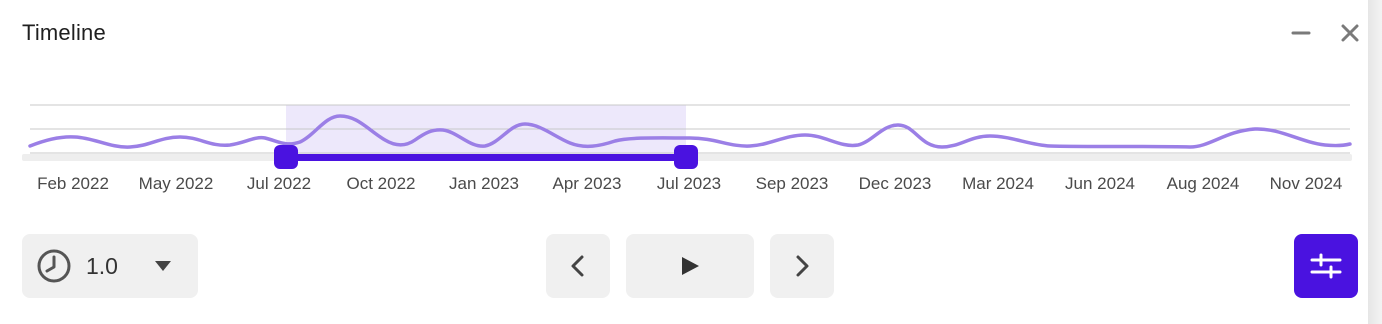 Image resolution: width=1382 pixels, height=324 pixels. What do you see at coordinates (102, 265) in the screenshot?
I see `playback-speed-value: 1.0` at bounding box center [102, 265].